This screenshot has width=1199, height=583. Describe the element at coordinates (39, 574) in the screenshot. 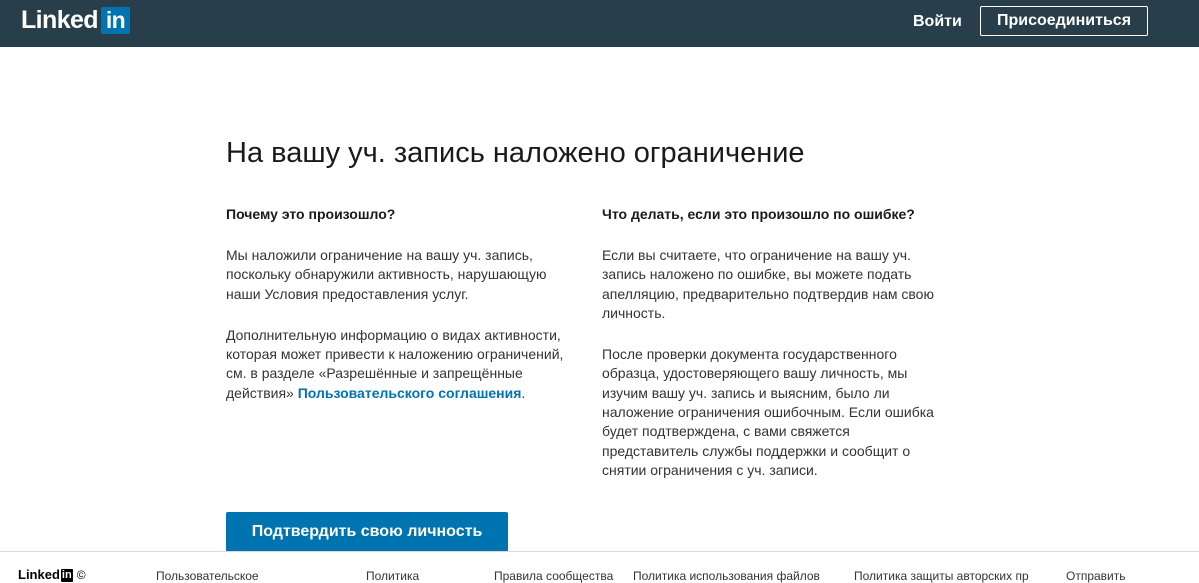

I see `footer-logo-wordmark: Linked` at that location.